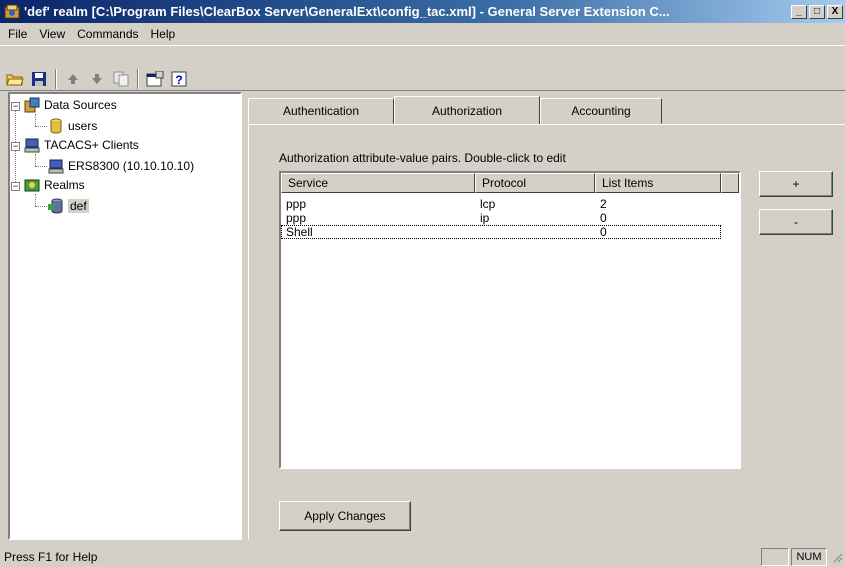  I want to click on move-down-icon, so click(97, 79).